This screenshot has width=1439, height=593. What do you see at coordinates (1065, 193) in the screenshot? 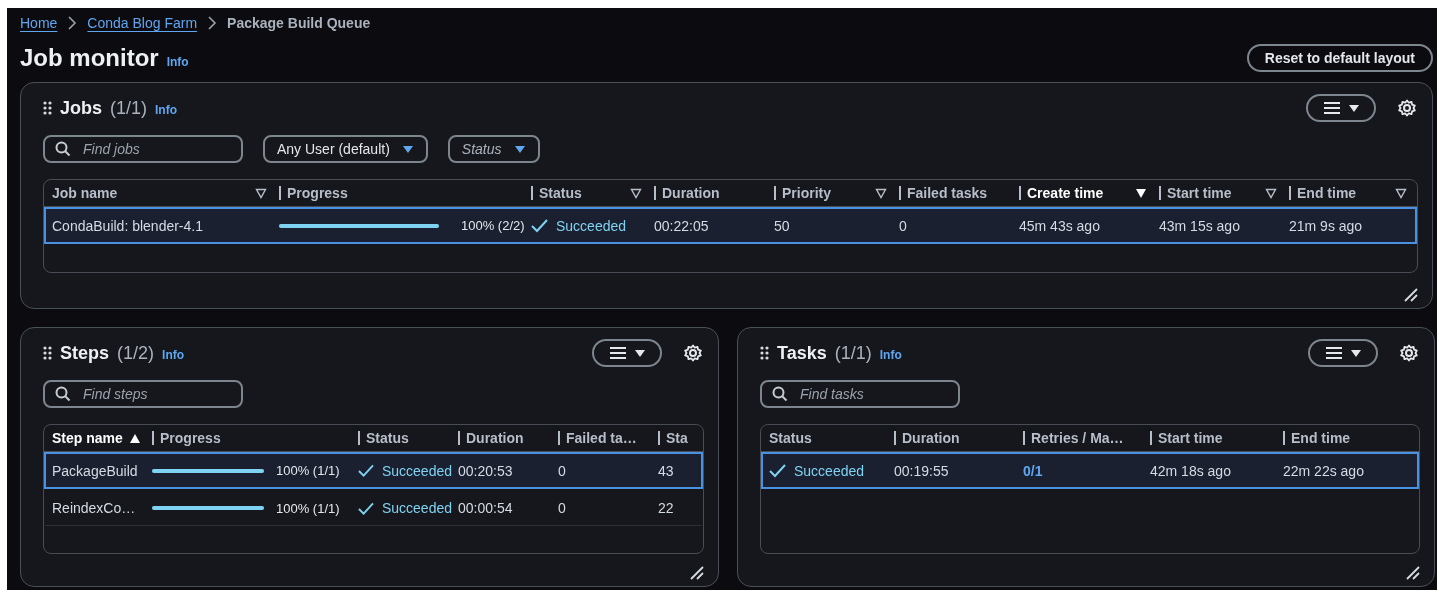
I see `column-header: Create time` at bounding box center [1065, 193].